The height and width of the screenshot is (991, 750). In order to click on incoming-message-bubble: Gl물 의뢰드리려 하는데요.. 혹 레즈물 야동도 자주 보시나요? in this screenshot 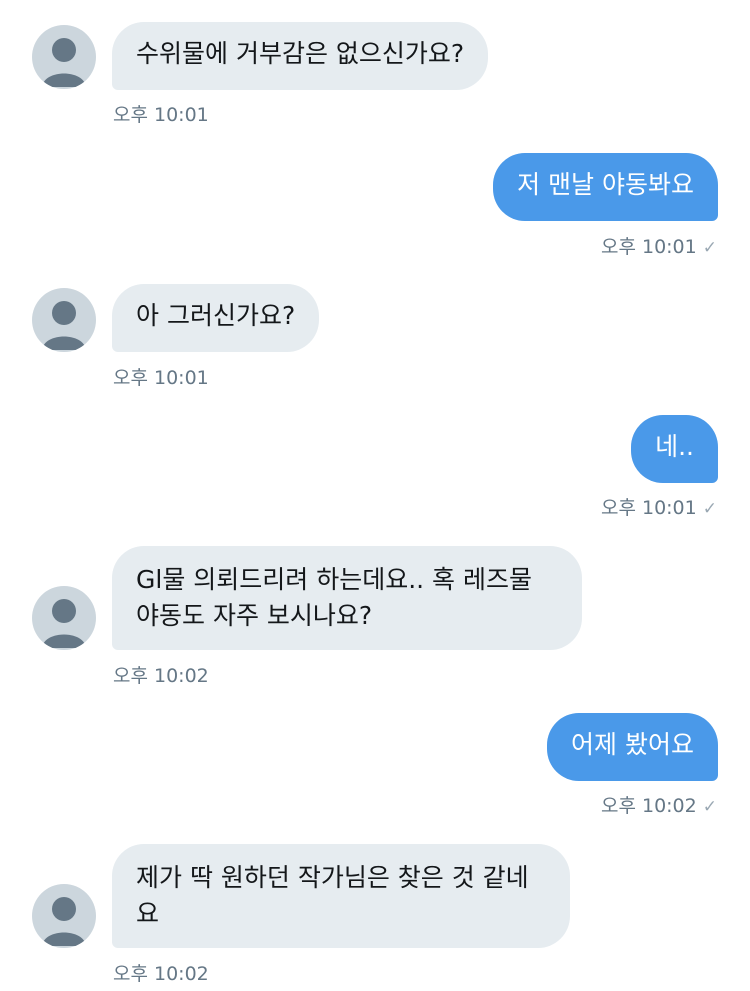, I will do `click(347, 598)`.